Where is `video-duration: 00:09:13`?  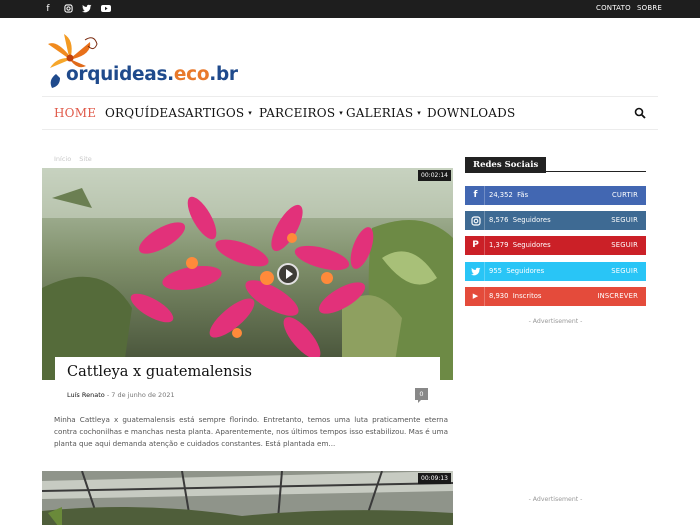
video-duration: 00:09:13 is located at coordinates (434, 478).